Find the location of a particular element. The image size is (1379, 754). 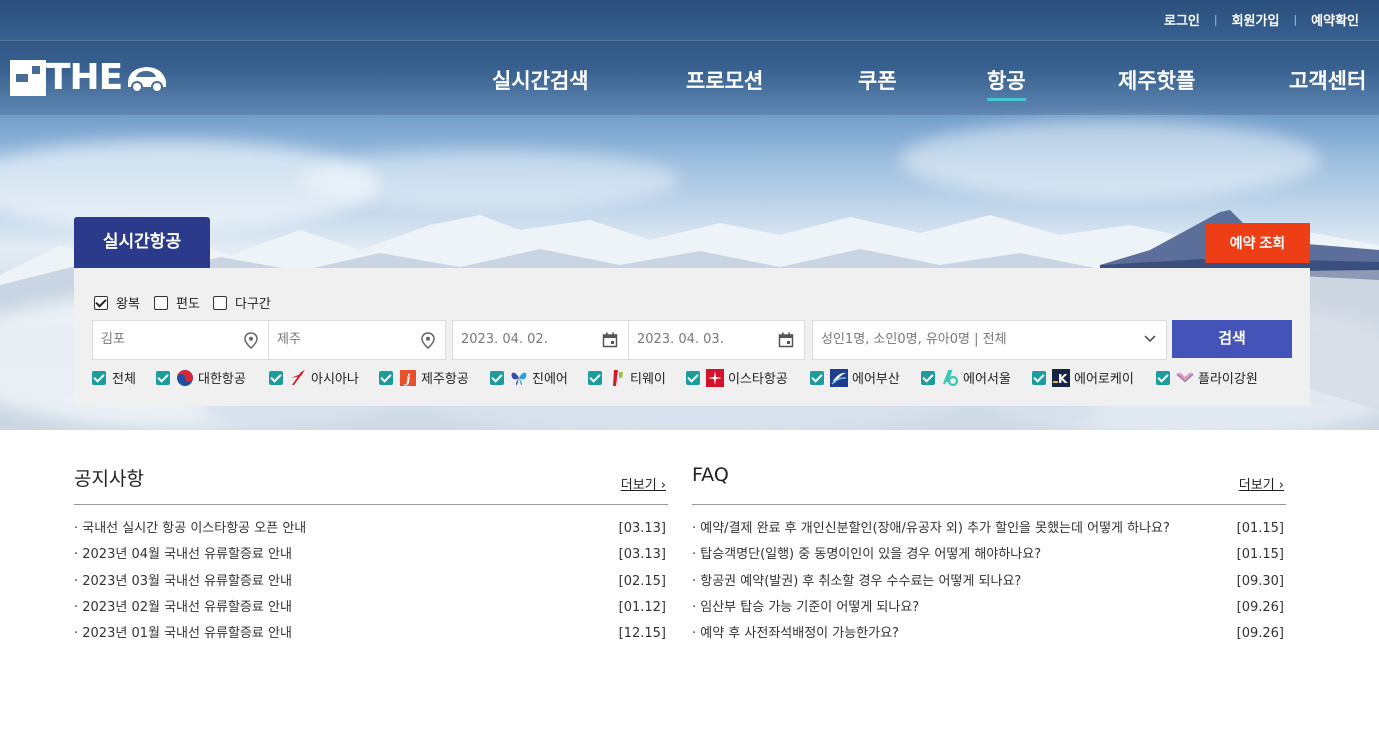

airline-asiana-checkbox: 아시아나 is located at coordinates (314, 377).